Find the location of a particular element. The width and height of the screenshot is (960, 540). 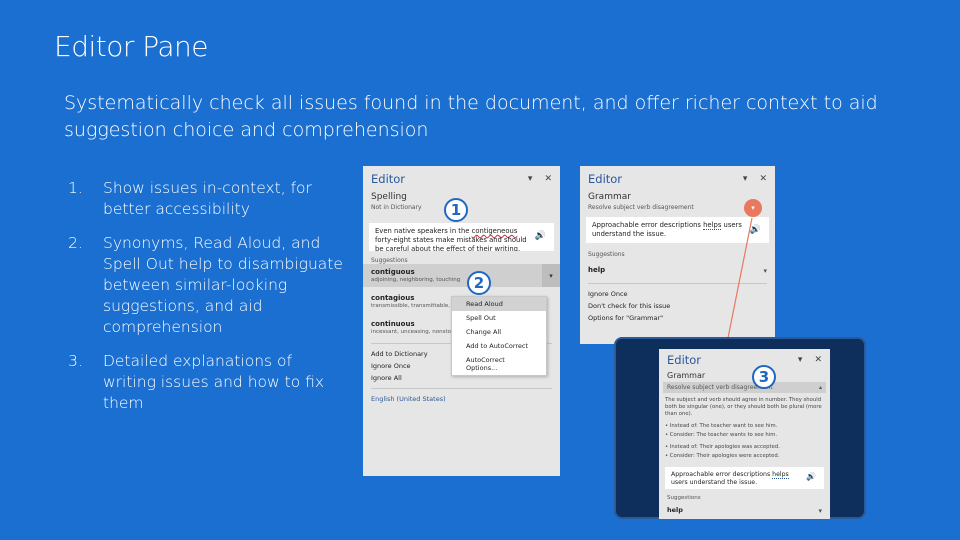

chevron-up-icon: ▴ is located at coordinates (820, 387).